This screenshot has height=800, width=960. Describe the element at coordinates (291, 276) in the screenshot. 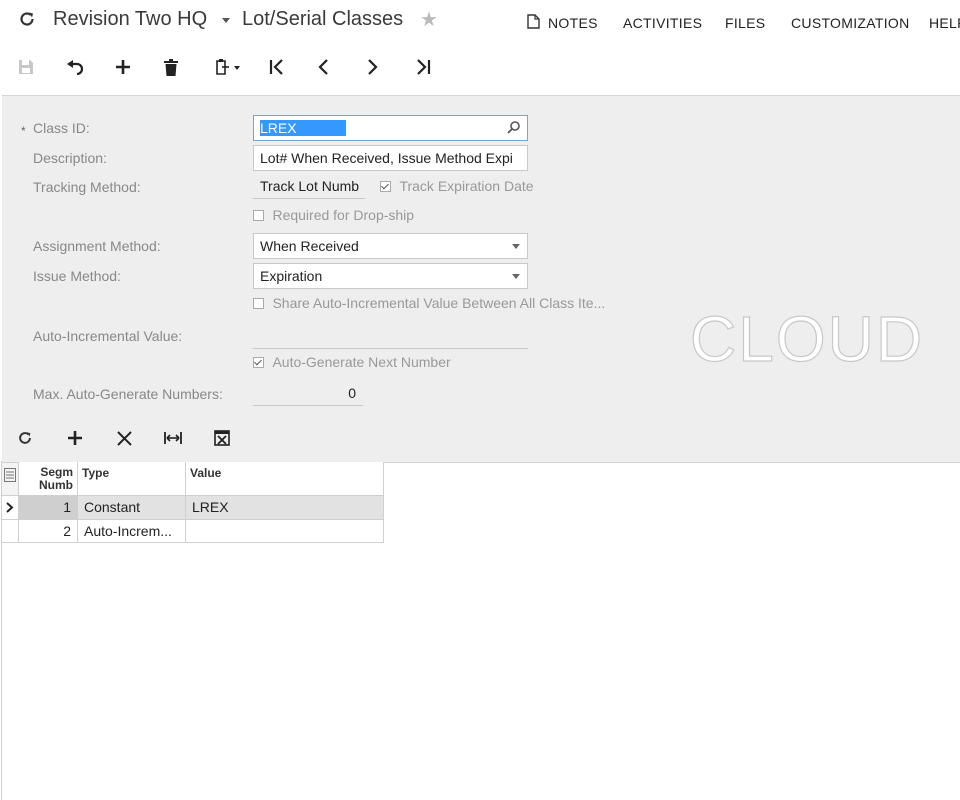

I see `issue-method-value: Expiration` at that location.